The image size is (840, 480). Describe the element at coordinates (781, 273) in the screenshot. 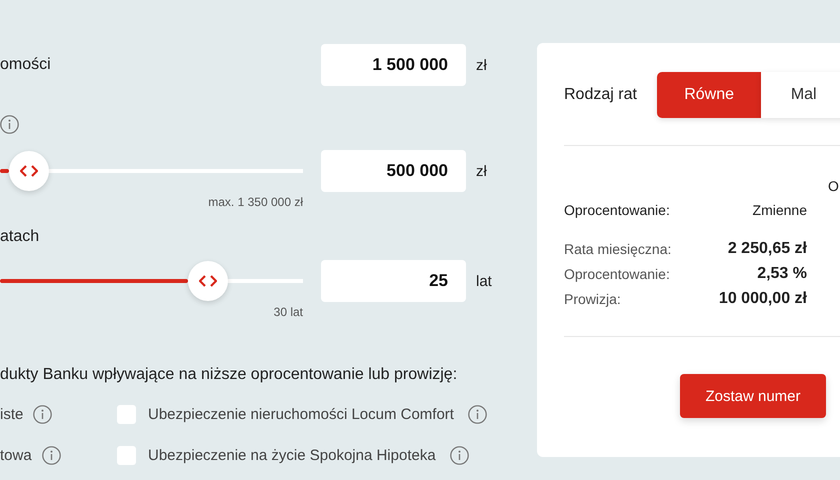

I see `row-value: 2,53 %` at that location.